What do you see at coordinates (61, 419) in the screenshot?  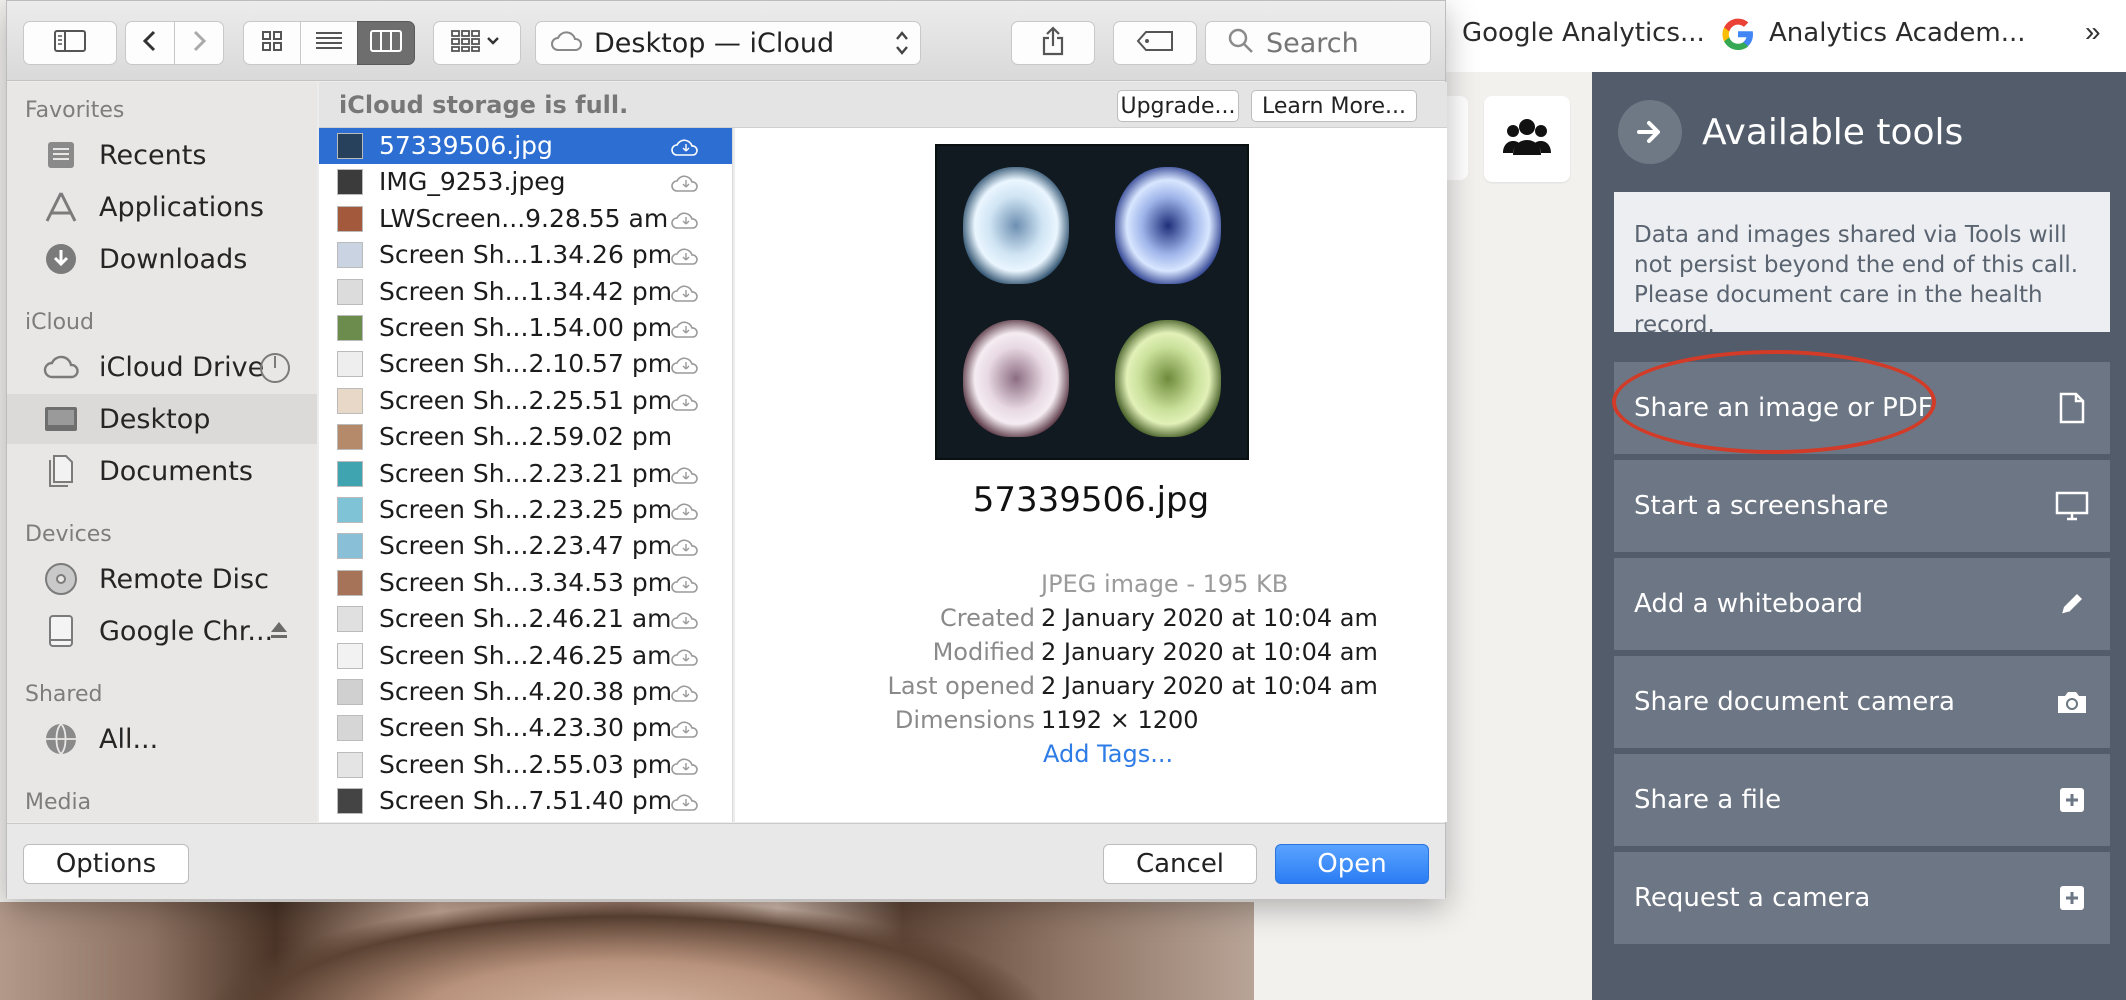 I see `desktop-icon` at bounding box center [61, 419].